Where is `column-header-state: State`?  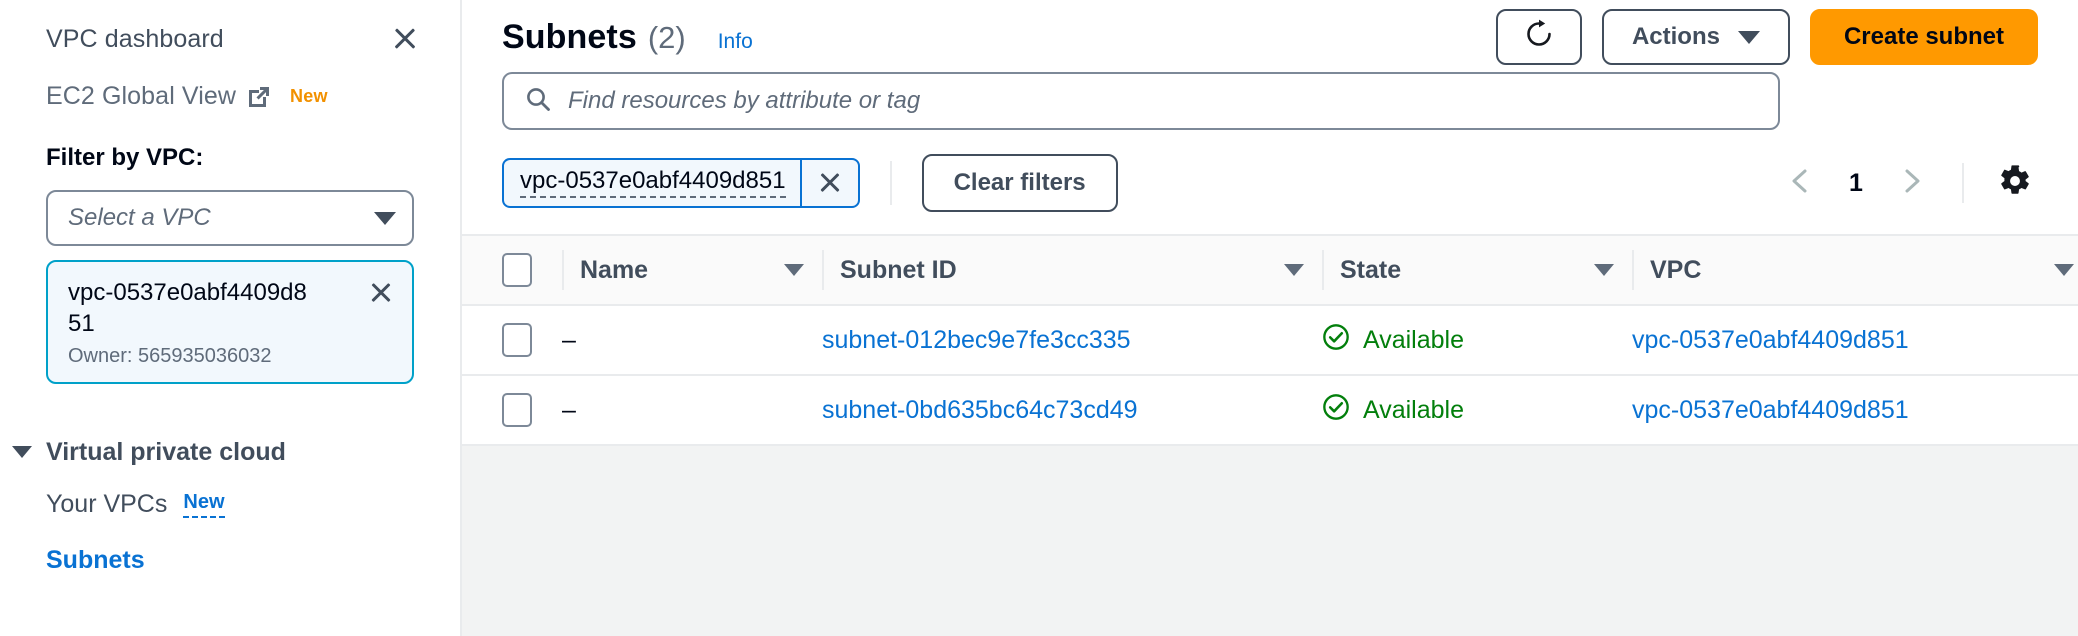 column-header-state: State is located at coordinates (1477, 270).